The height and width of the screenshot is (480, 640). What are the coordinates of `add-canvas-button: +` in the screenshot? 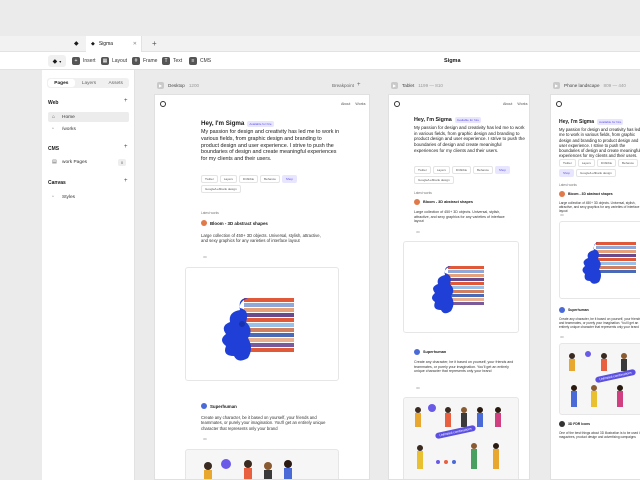 It's located at (126, 181).